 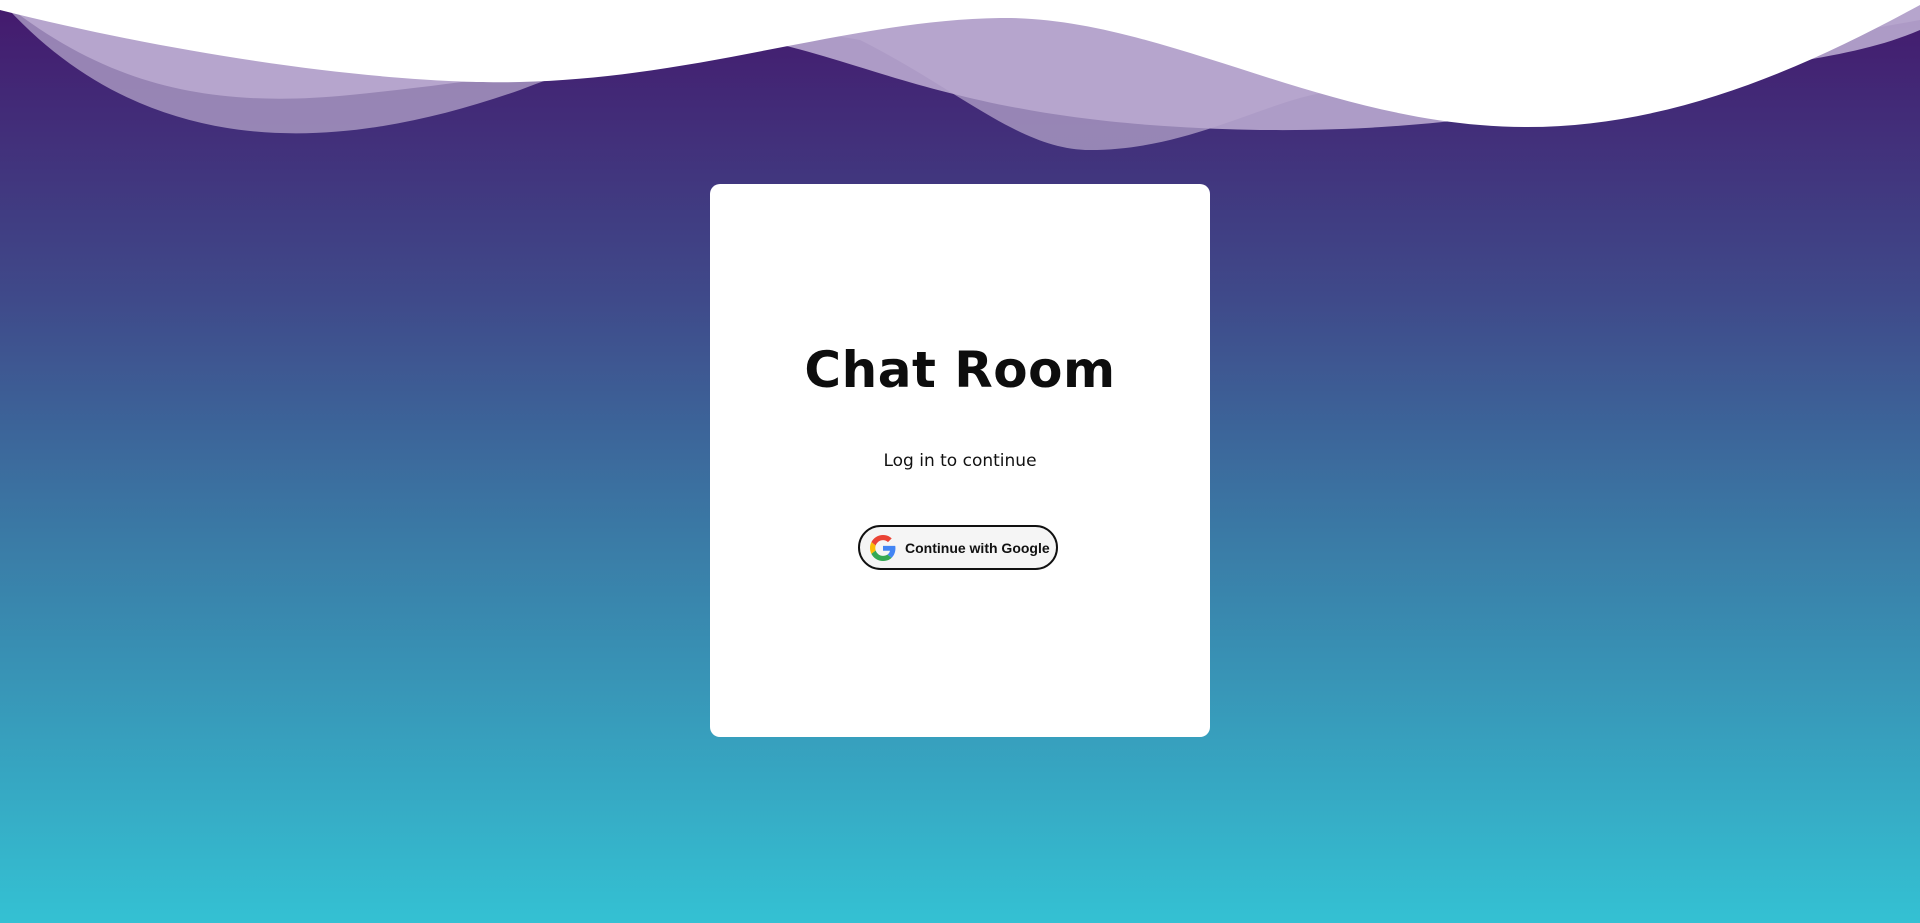 I want to click on app-title: Chat Room, so click(x=960, y=370).